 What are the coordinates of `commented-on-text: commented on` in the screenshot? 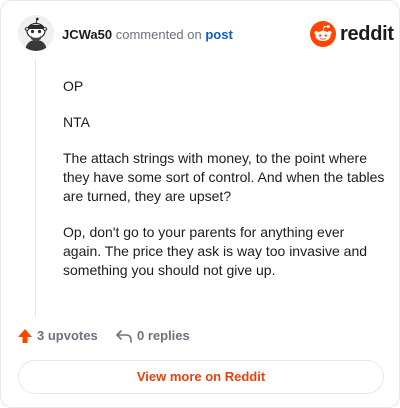 It's located at (158, 34).